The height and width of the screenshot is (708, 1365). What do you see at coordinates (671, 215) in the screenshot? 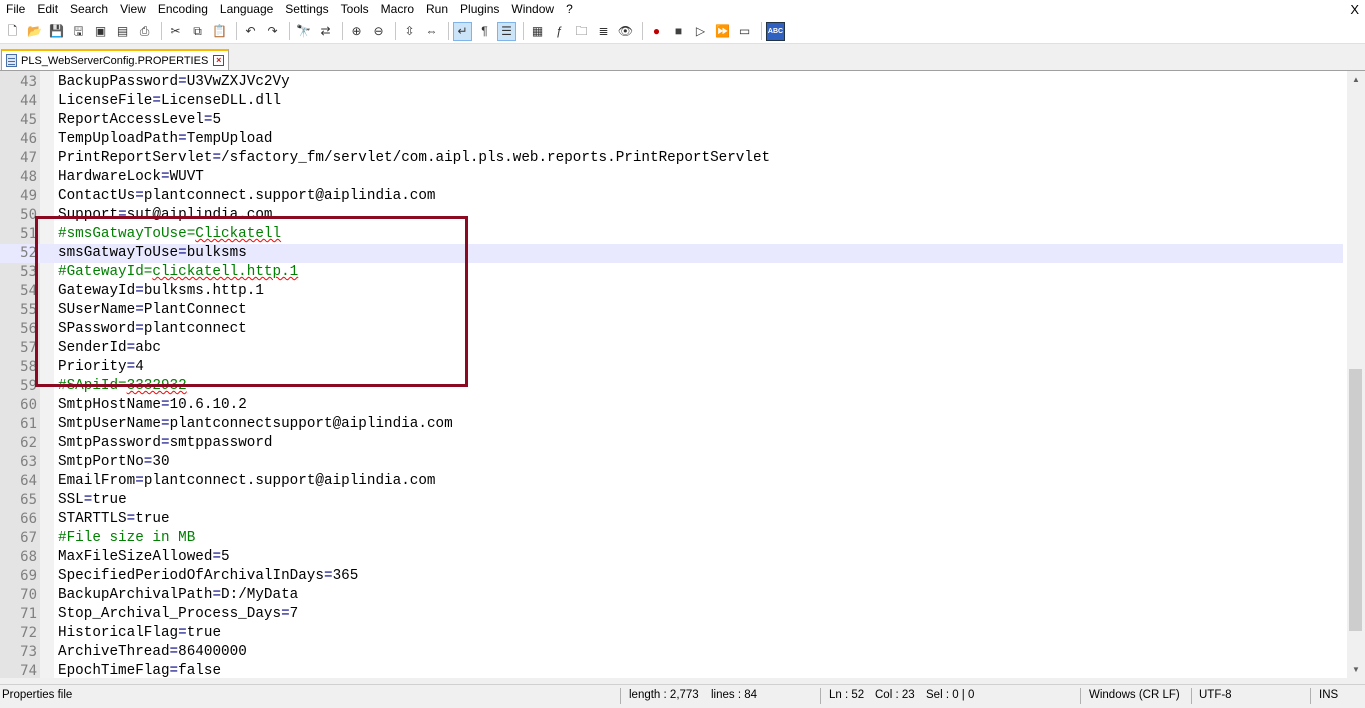
I see `editor-line: 50 Support=sut@aiplindia.com` at bounding box center [671, 215].